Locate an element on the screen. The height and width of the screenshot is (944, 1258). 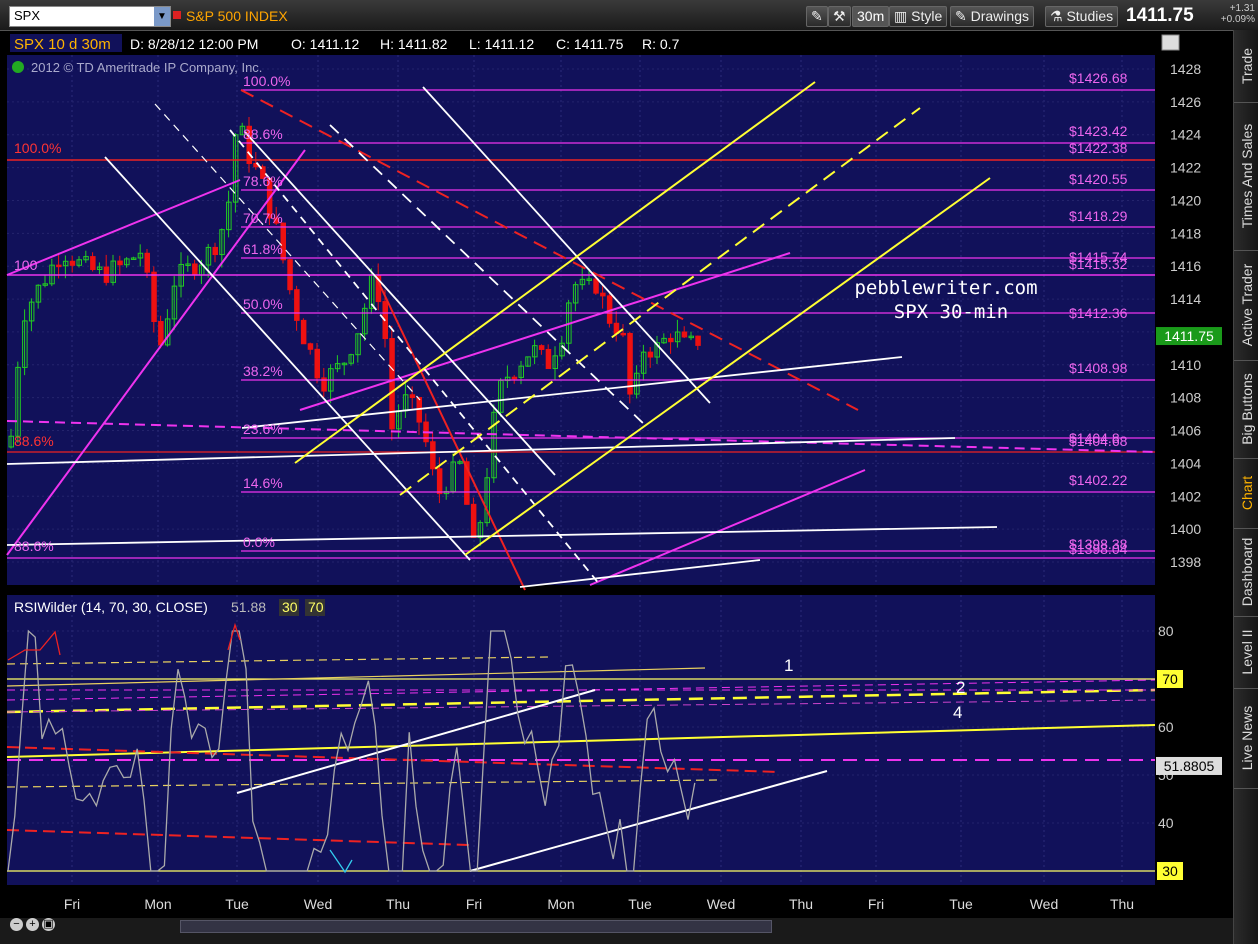
price-tick-label: 1410 is located at coordinates (1185, 365).